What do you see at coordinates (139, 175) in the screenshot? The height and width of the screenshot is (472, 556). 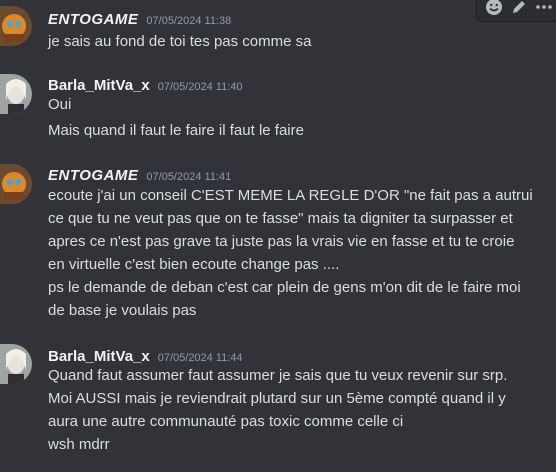 I see `message-header: ENTOGAME 07/05/2024 11:41` at bounding box center [139, 175].